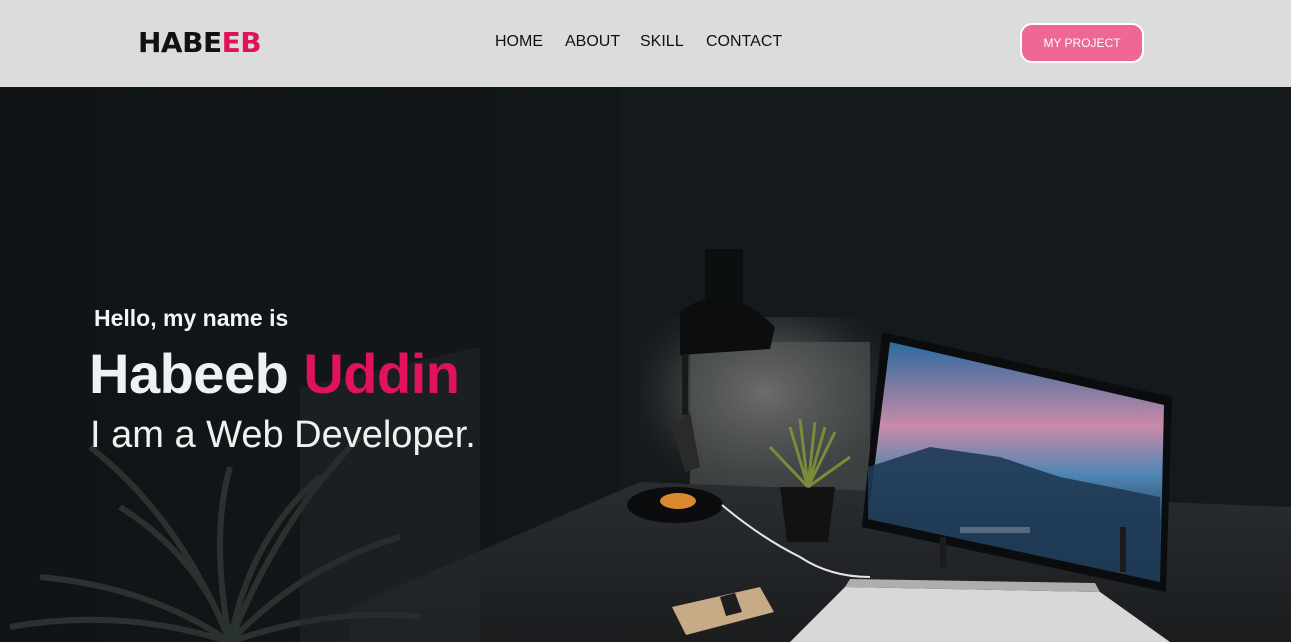  I want to click on nav-contact: CONTACT, so click(744, 42).